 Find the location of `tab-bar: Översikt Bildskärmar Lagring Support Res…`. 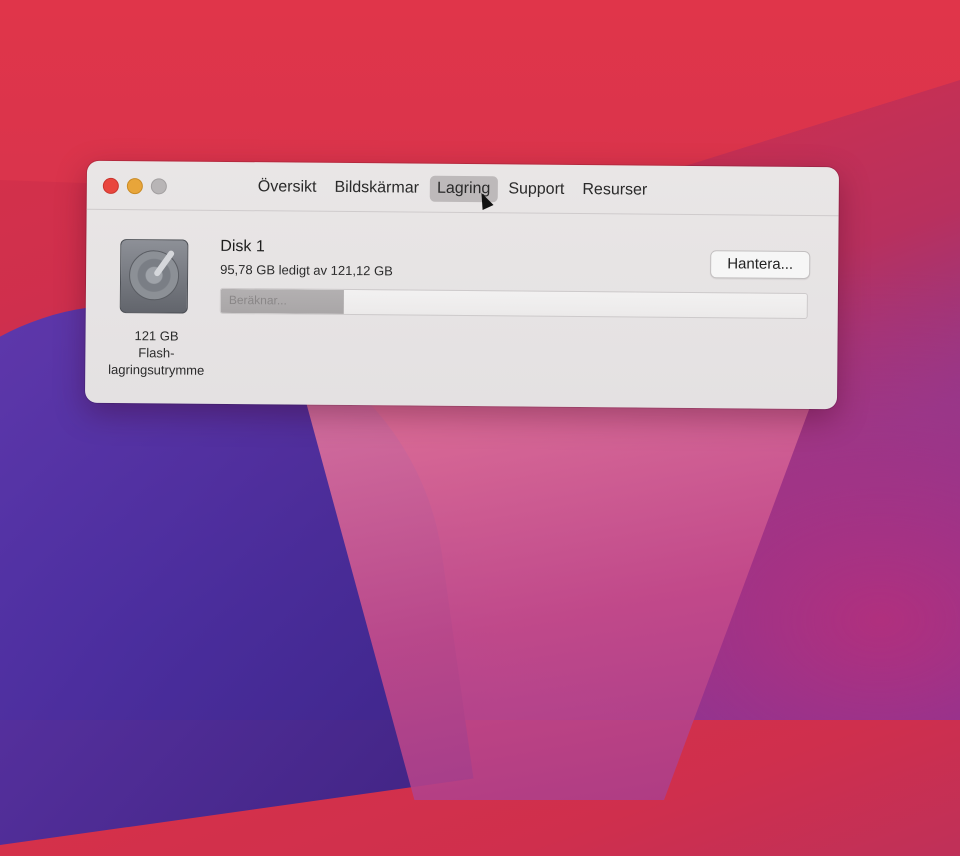

tab-bar: Översikt Bildskärmar Lagring Support Res… is located at coordinates (453, 189).